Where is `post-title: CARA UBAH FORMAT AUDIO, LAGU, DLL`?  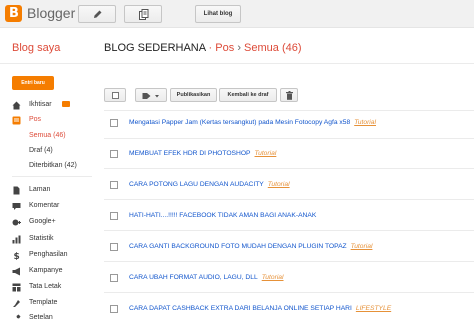
post-title: CARA UBAH FORMAT AUDIO, LAGU, DLL is located at coordinates (193, 277).